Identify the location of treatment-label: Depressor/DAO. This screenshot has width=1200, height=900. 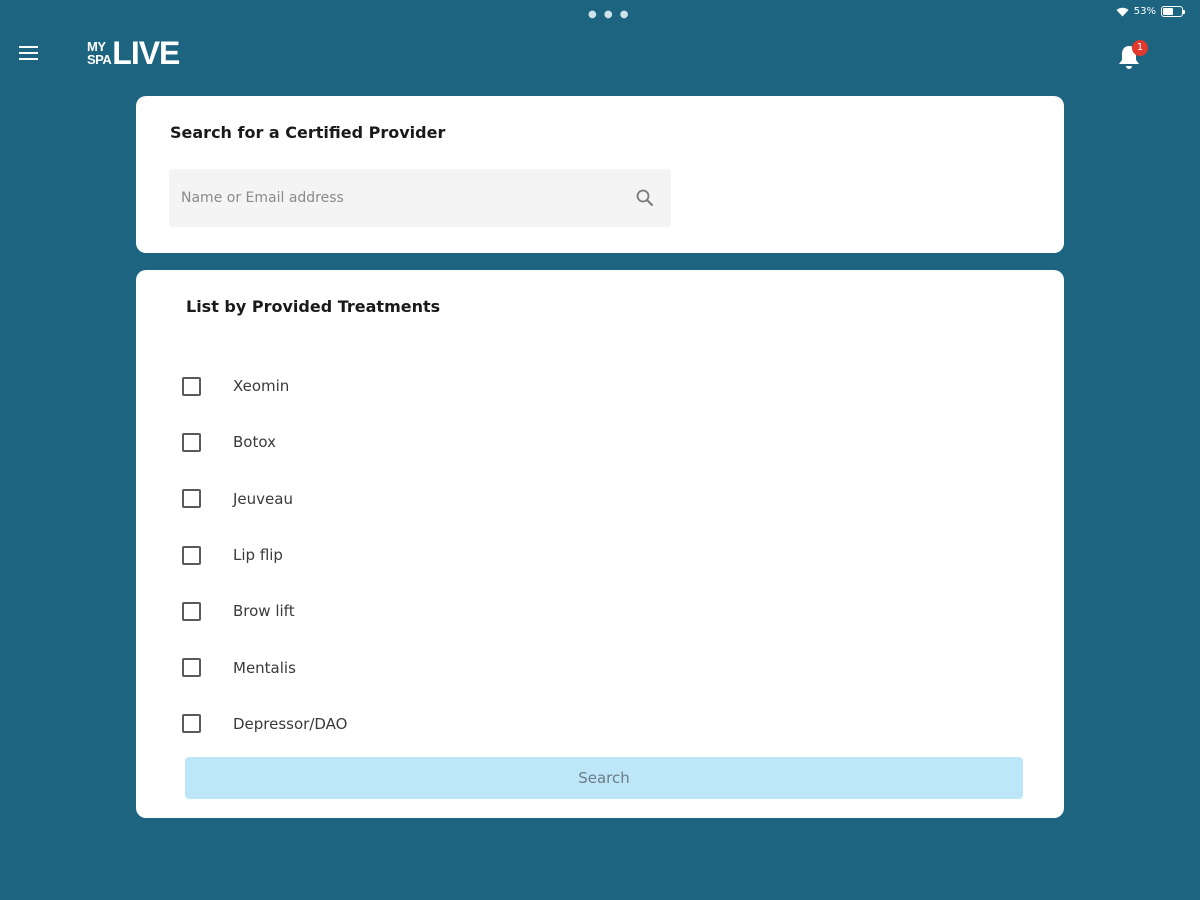
(290, 723).